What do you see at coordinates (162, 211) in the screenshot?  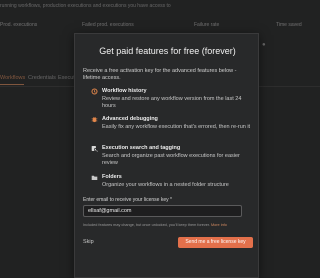 I see `email-input` at bounding box center [162, 211].